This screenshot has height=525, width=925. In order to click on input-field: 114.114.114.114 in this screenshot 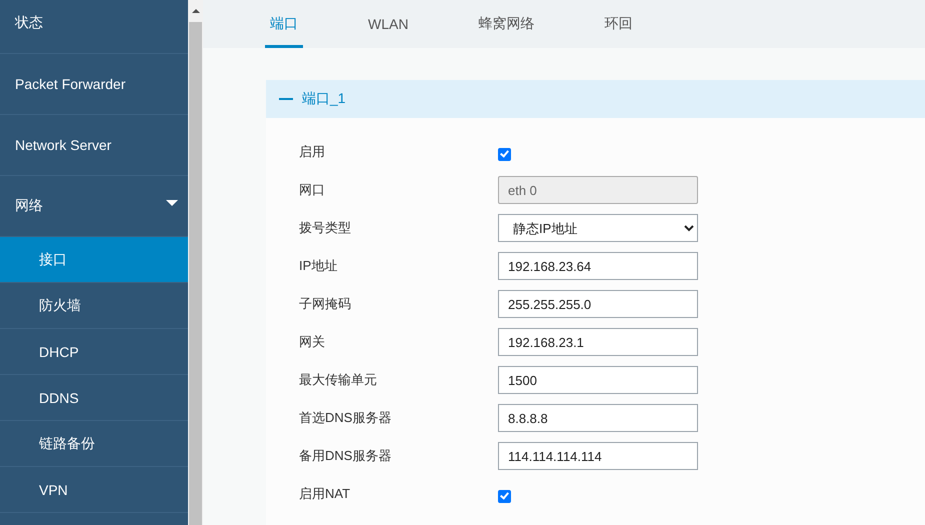, I will do `click(598, 456)`.